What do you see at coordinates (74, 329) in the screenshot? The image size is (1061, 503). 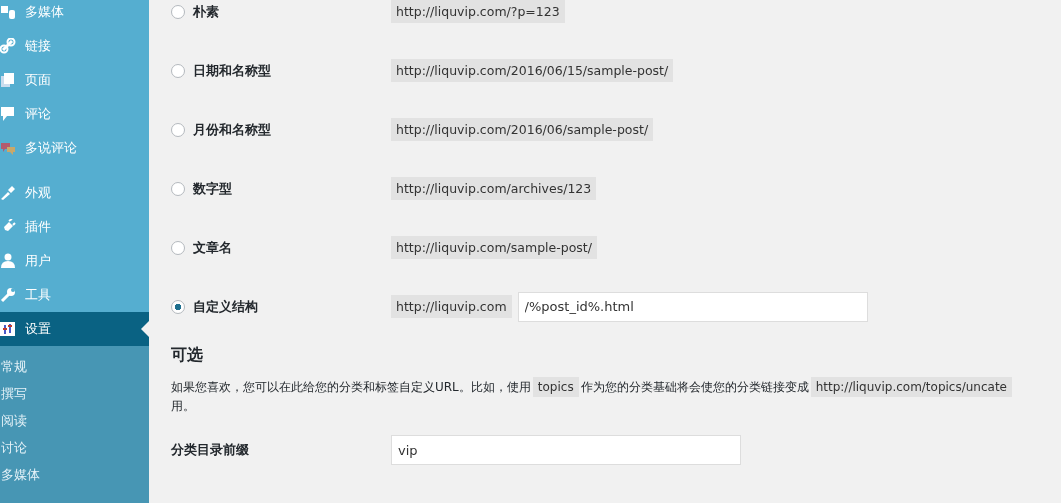 I see `menu-item: 设置` at bounding box center [74, 329].